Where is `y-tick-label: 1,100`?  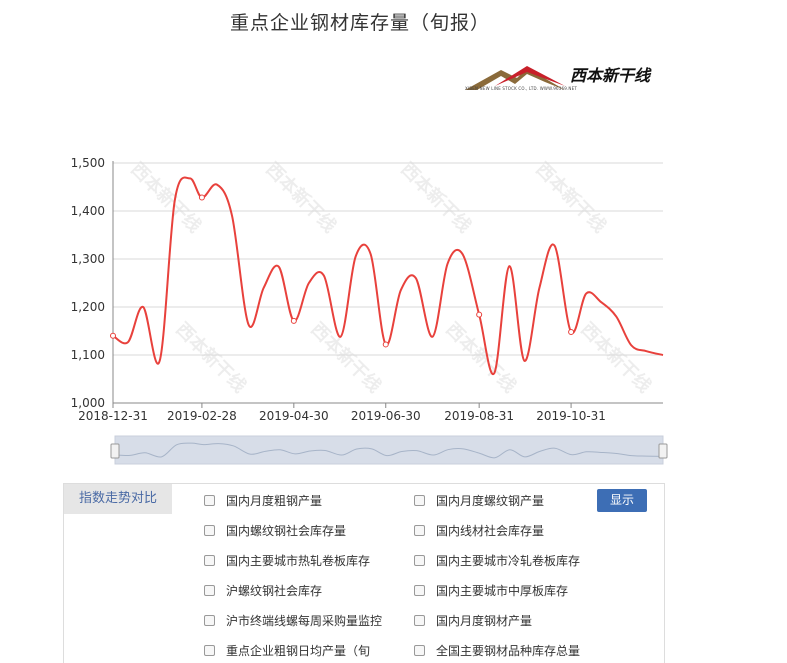
y-tick-label: 1,100 is located at coordinates (88, 355).